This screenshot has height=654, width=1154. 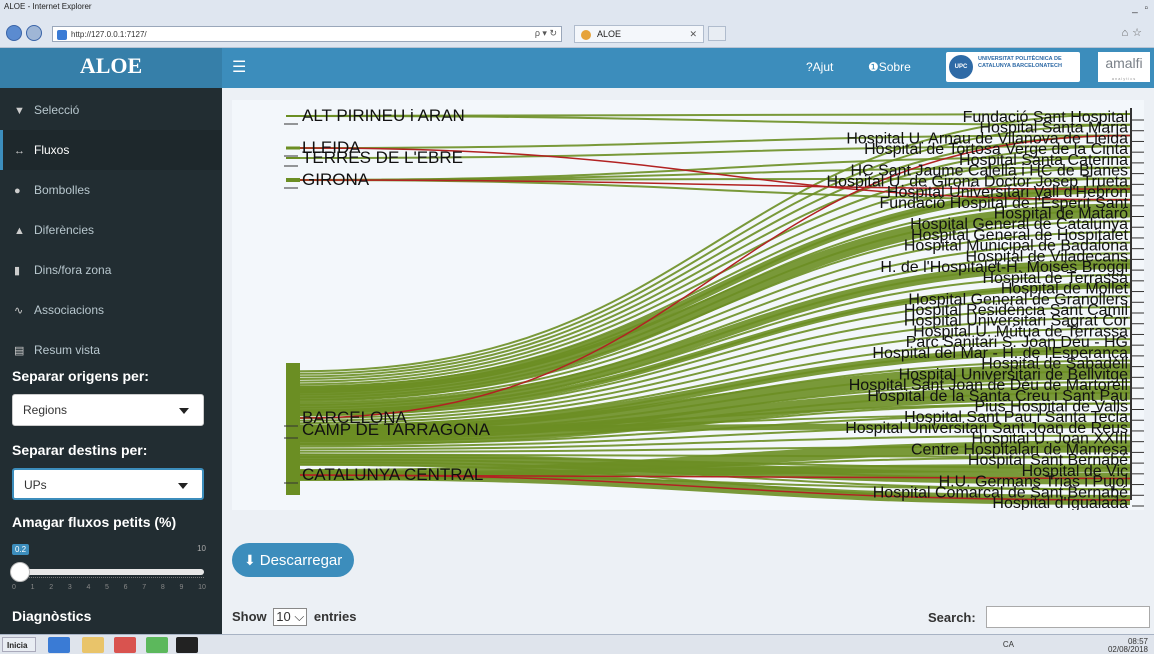 I want to click on tray-clock: 08:57 02/08/2018, so click(x=1128, y=646).